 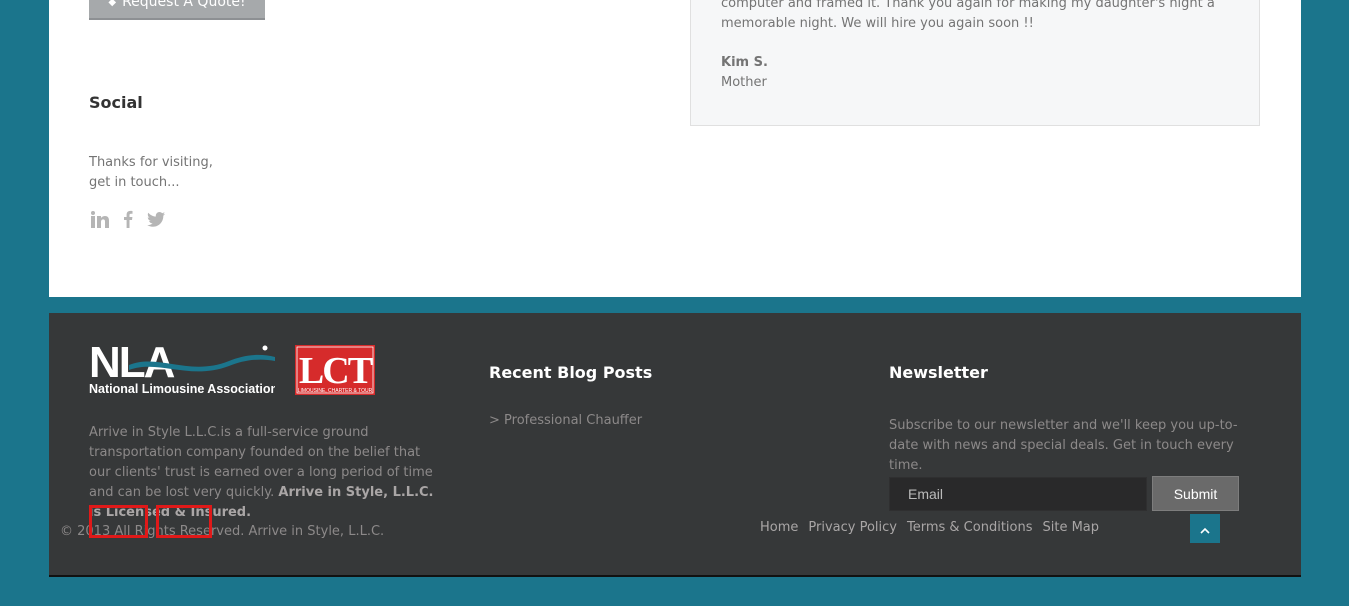 I want to click on chevron-up-icon, so click(x=1205, y=528).